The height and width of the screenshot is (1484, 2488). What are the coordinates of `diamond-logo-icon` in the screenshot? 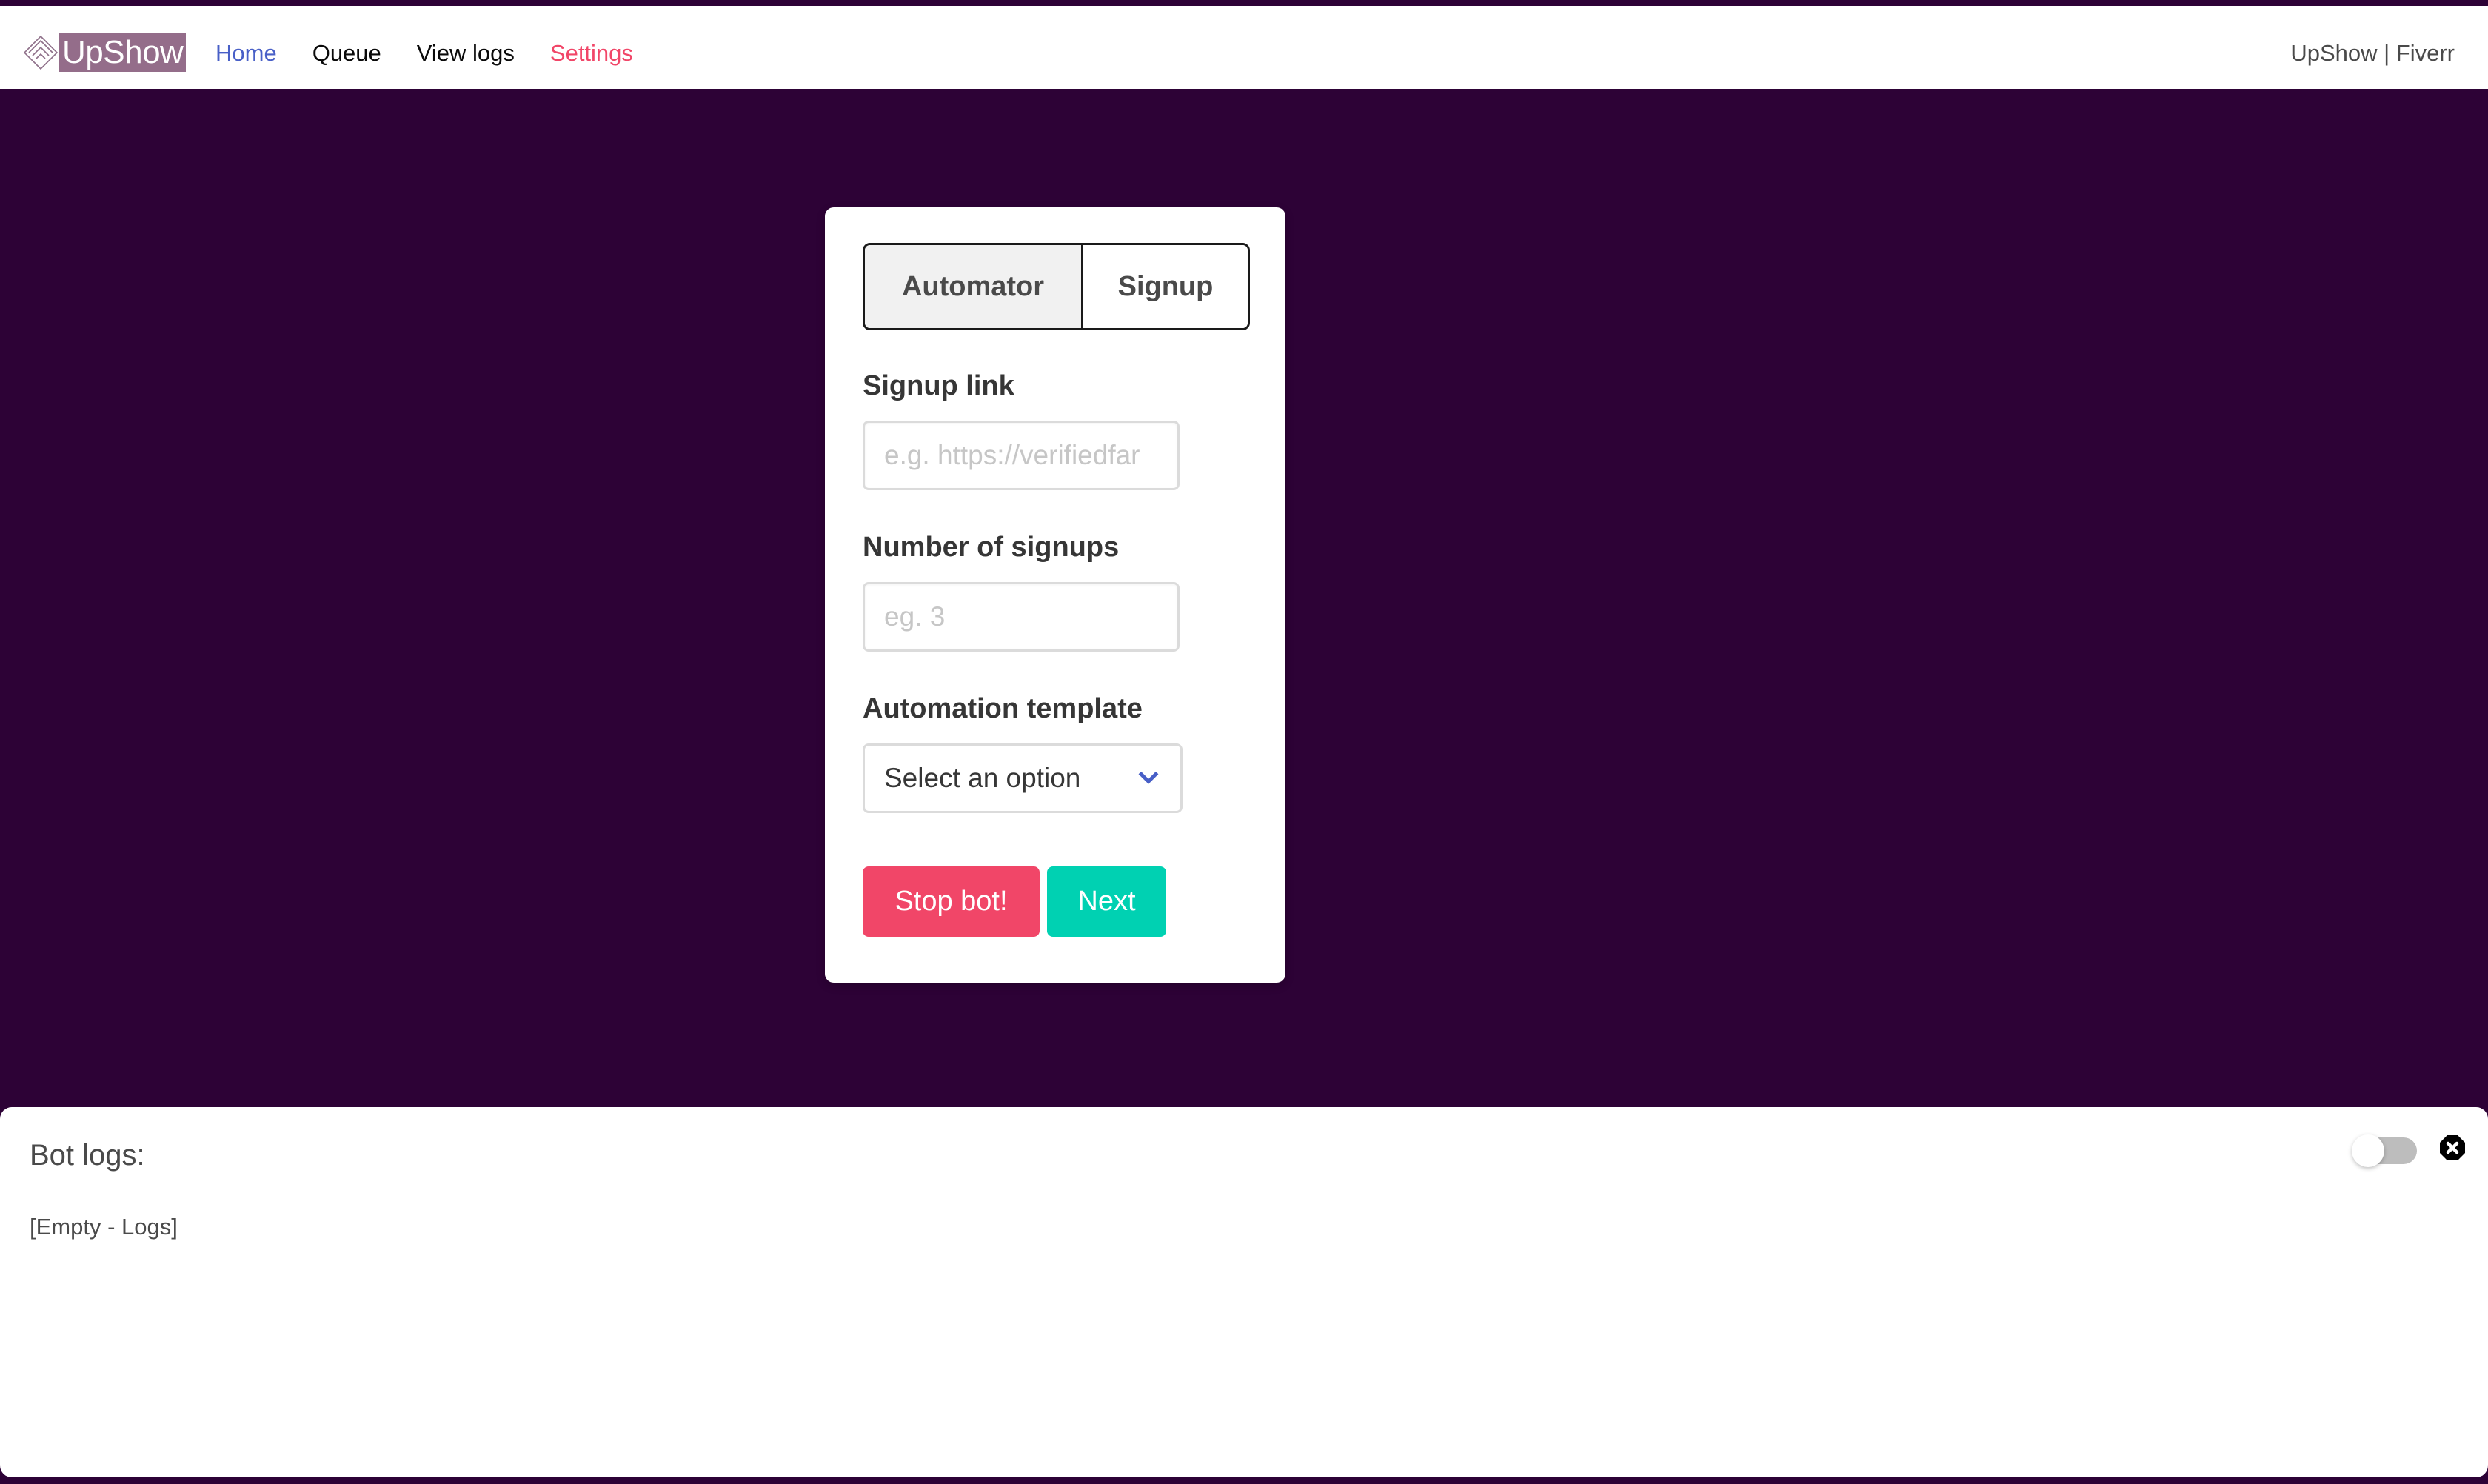 It's located at (40, 52).